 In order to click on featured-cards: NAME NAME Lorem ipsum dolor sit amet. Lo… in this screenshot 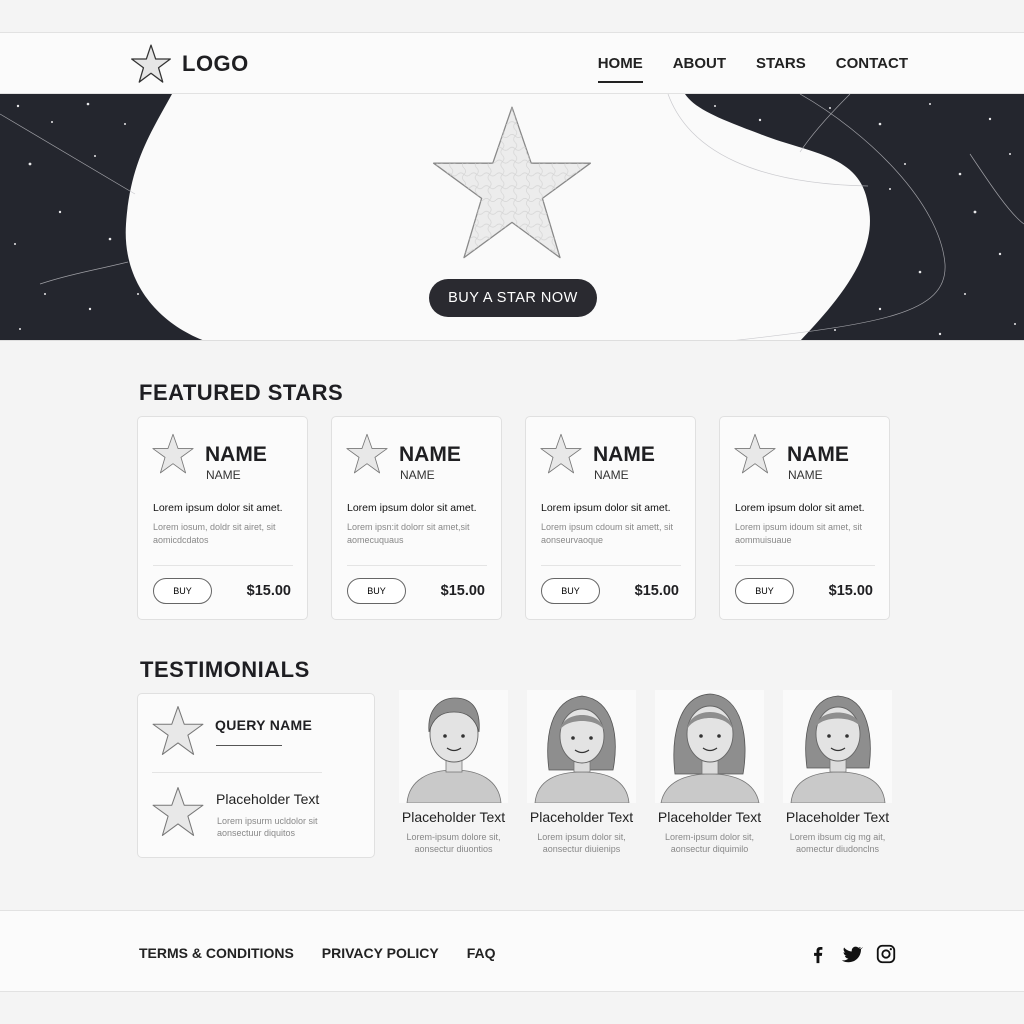, I will do `click(513, 518)`.